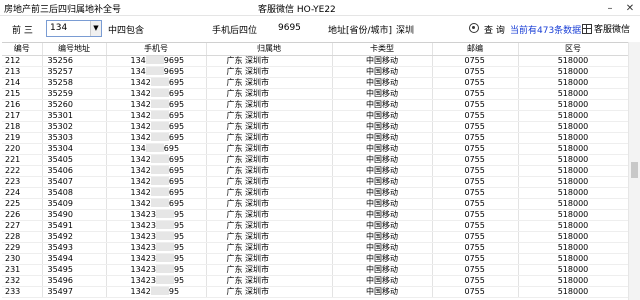  Describe the element at coordinates (22, 204) in the screenshot. I see `cell-id: 225` at that location.